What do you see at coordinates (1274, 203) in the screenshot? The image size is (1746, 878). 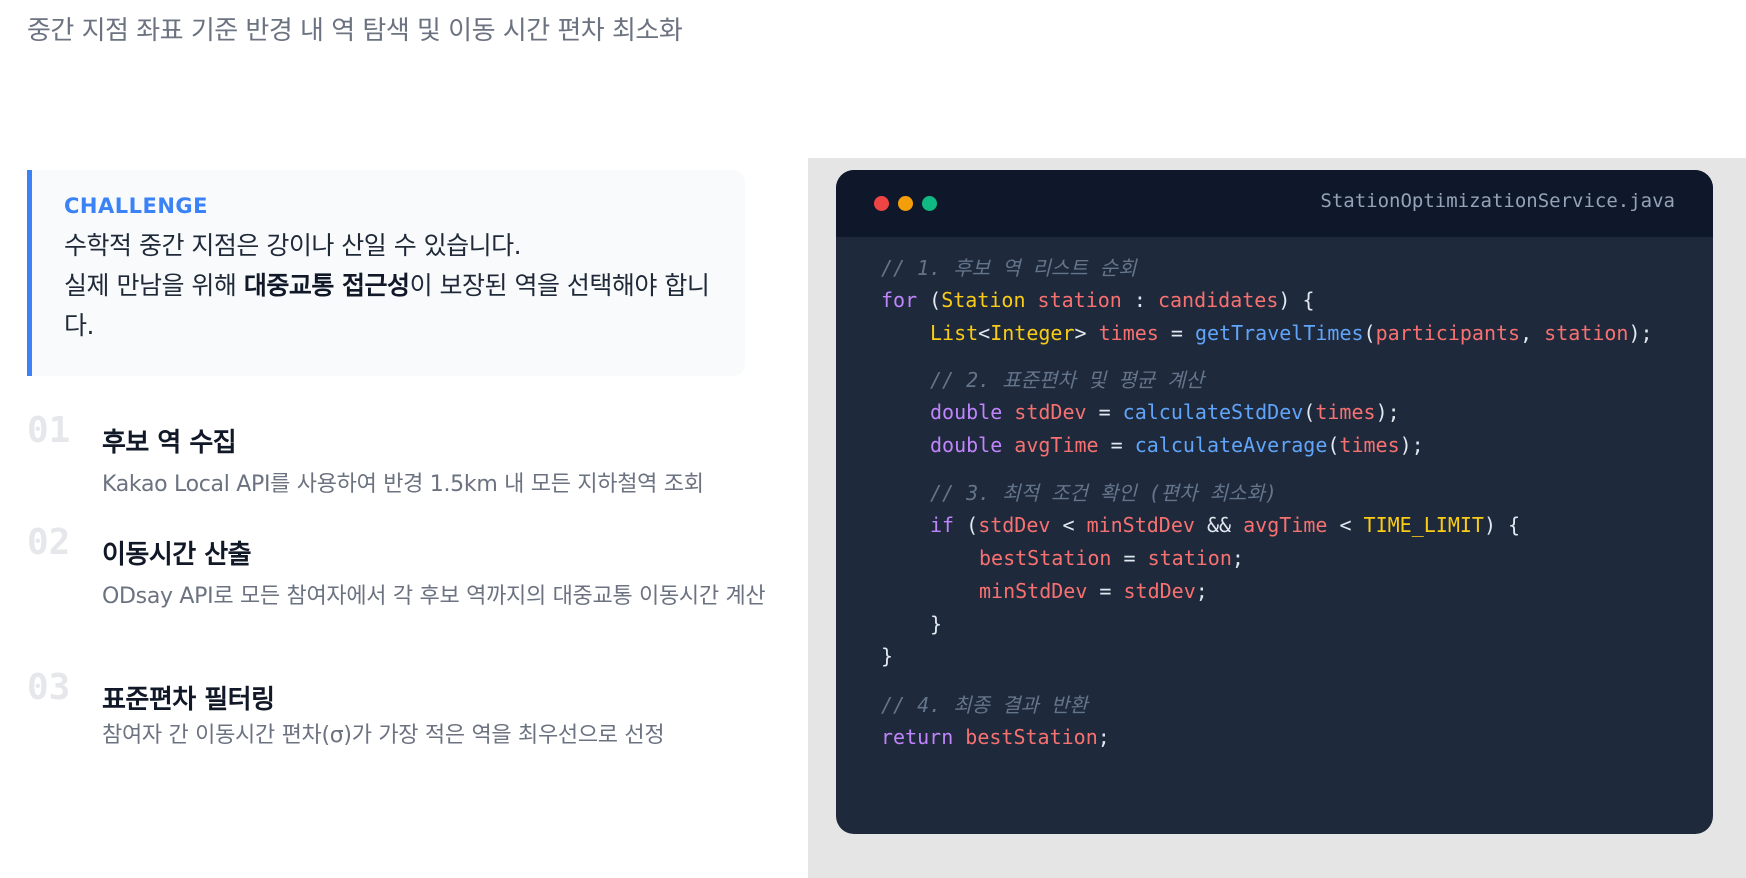 I see `code-window-header: StationOptimizationService.java` at bounding box center [1274, 203].